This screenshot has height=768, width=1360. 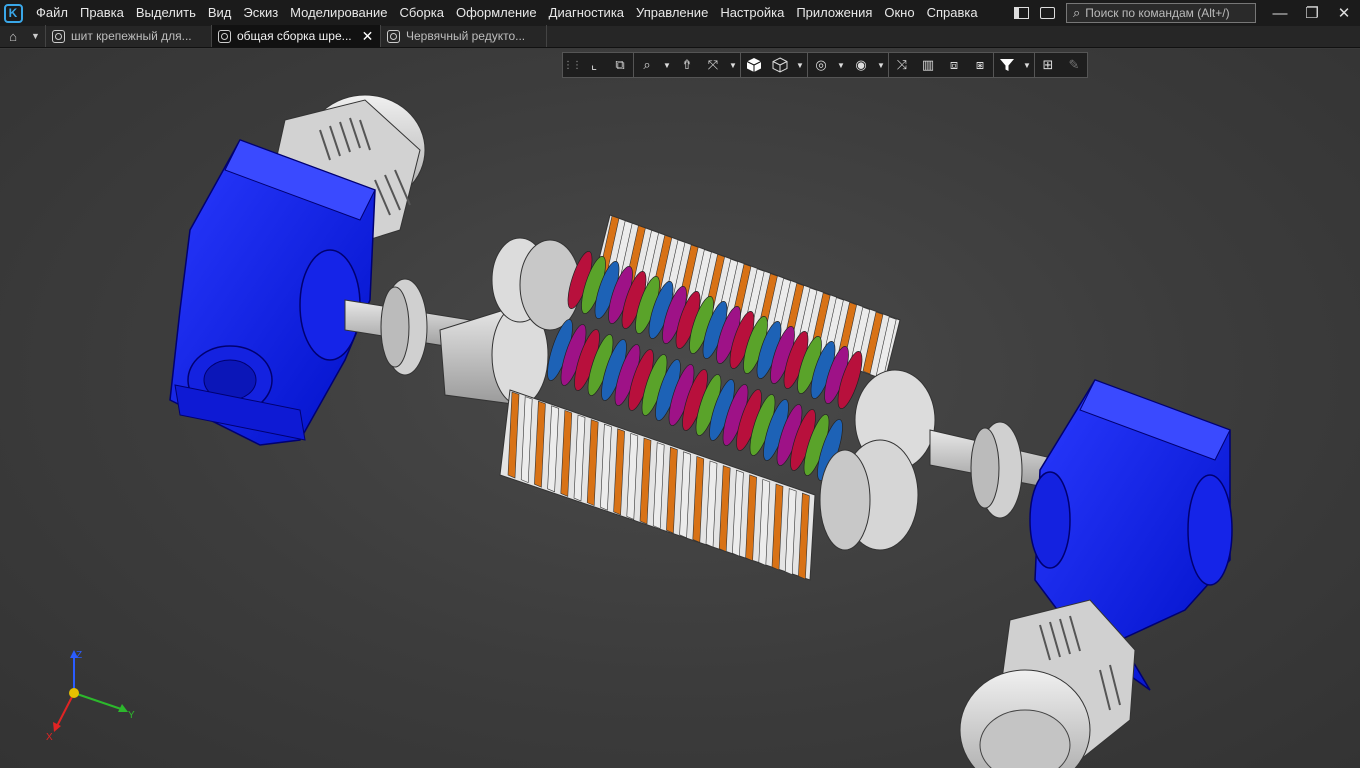 I want to click on rotate-icon: ⤧, so click(x=713, y=65).